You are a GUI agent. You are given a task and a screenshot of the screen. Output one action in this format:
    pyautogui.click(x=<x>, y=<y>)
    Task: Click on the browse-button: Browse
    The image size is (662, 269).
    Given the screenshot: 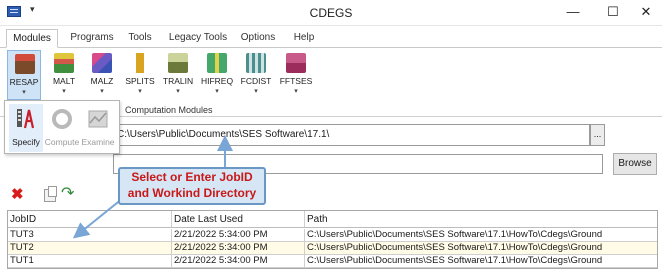 What is the action you would take?
    pyautogui.click(x=635, y=164)
    